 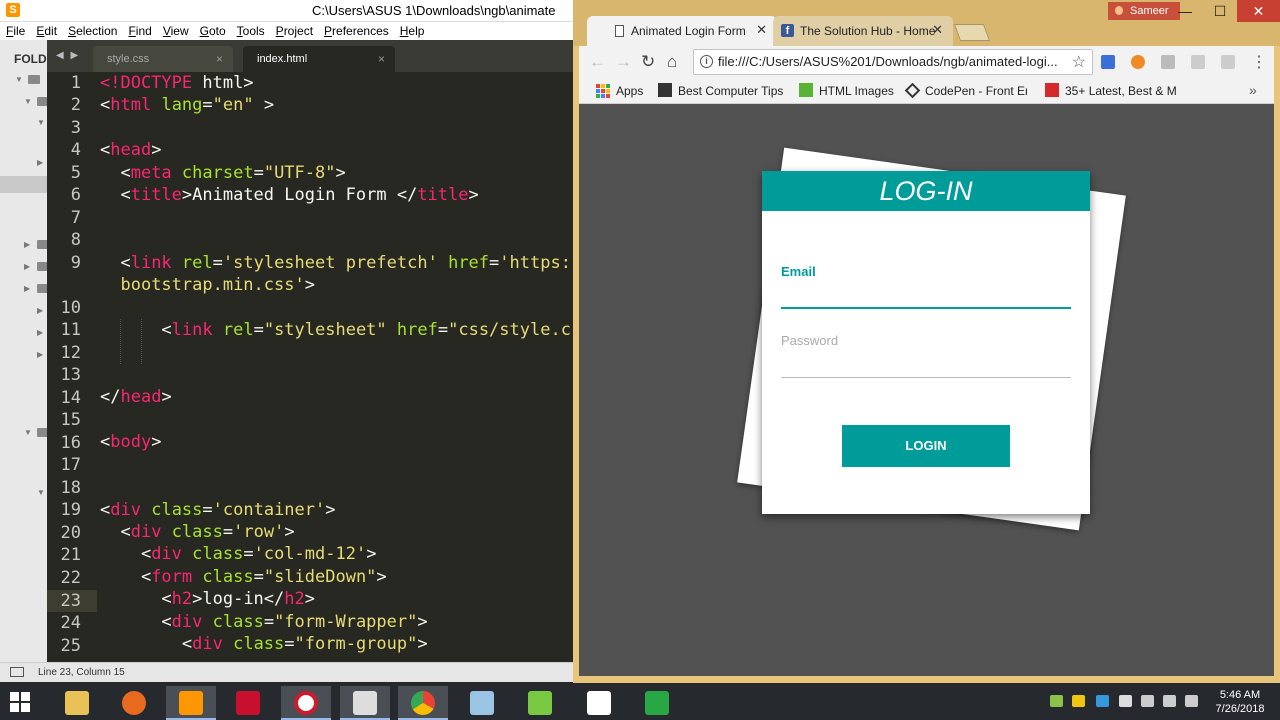 I want to click on taskbar-acrobat, so click(x=248, y=703).